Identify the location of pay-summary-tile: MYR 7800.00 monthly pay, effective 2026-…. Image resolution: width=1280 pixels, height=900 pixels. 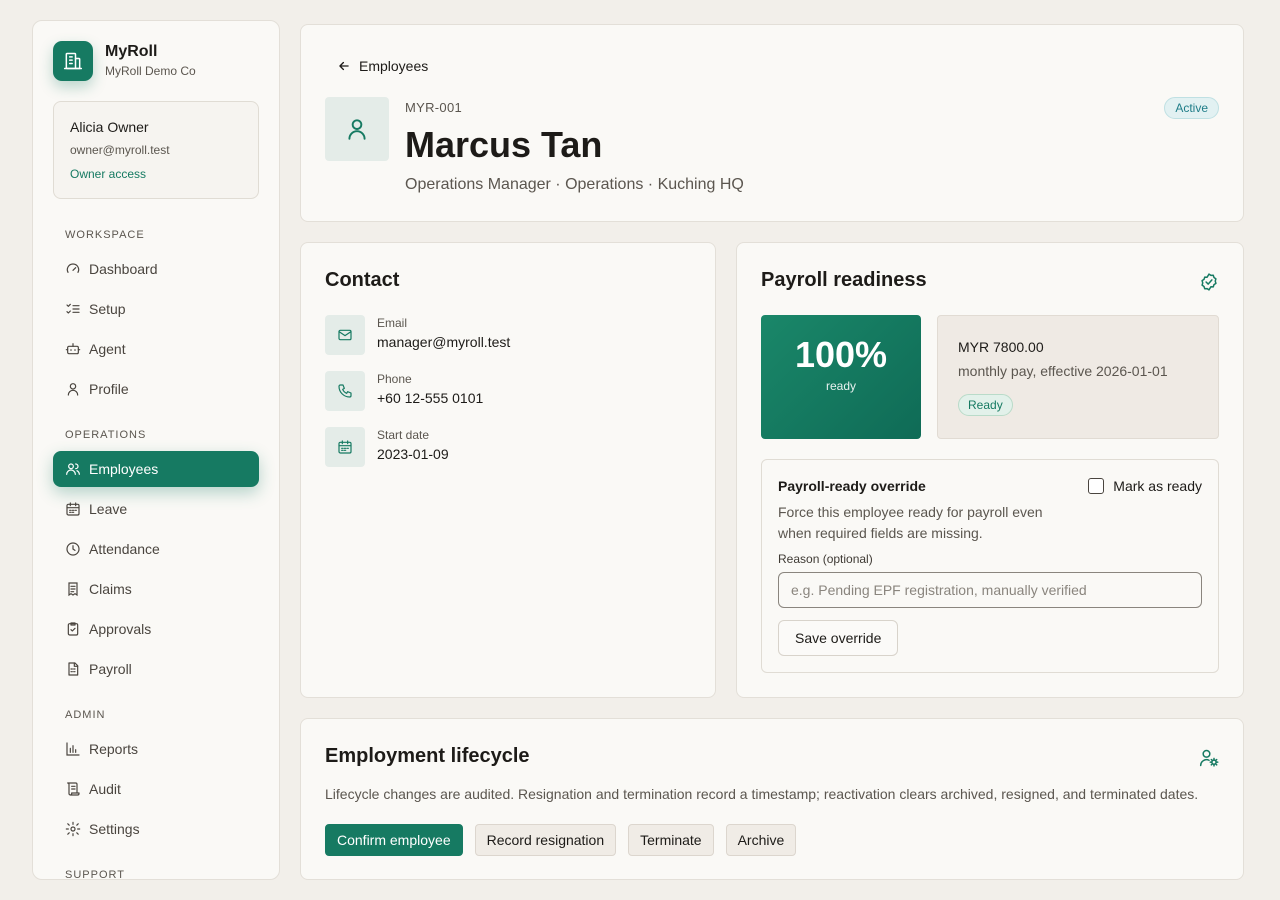
(1078, 377).